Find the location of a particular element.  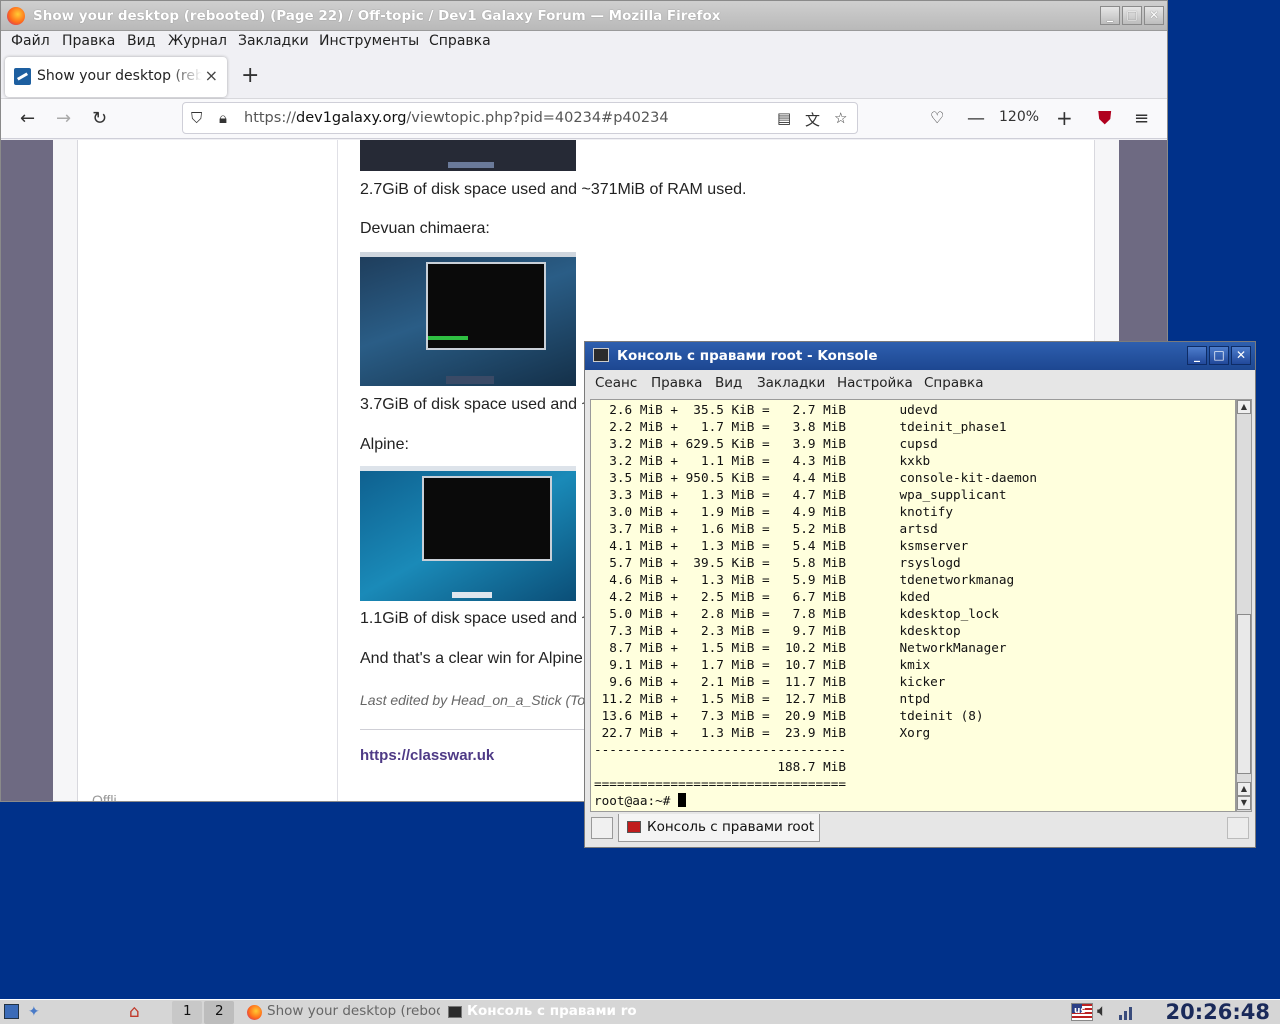

konsole-window-title: Консоль с правами root - Konsole is located at coordinates (747, 356).